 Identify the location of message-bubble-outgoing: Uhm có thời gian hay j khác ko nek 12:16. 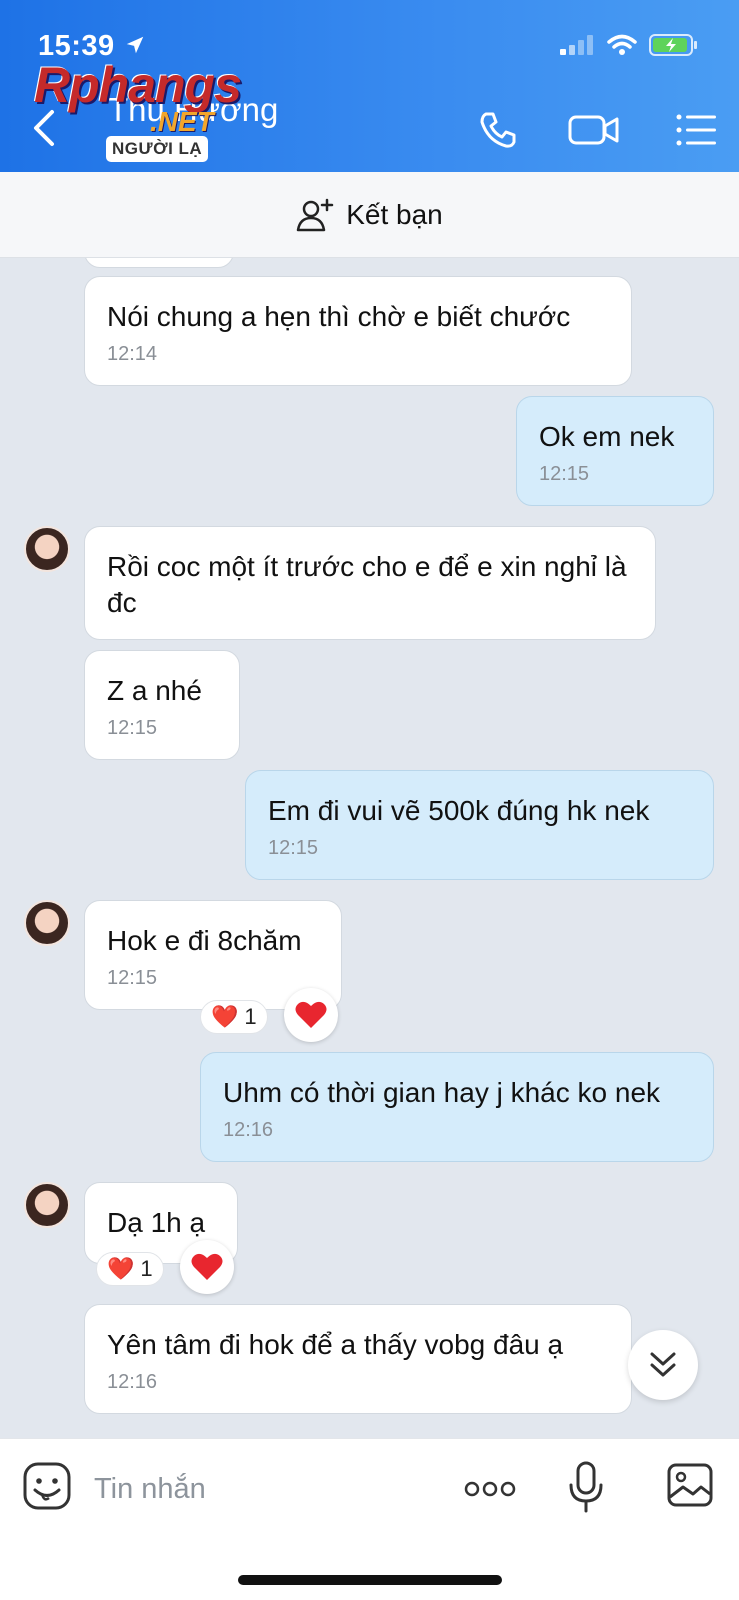
(457, 1107).